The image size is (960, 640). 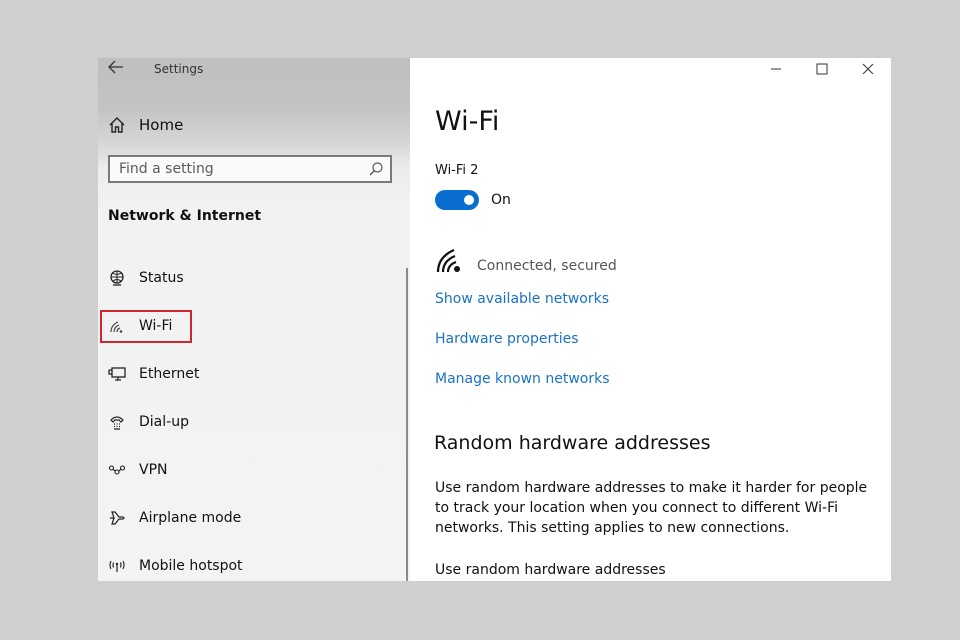 What do you see at coordinates (522, 379) in the screenshot?
I see `manage-known-networks-link: Manage known networks` at bounding box center [522, 379].